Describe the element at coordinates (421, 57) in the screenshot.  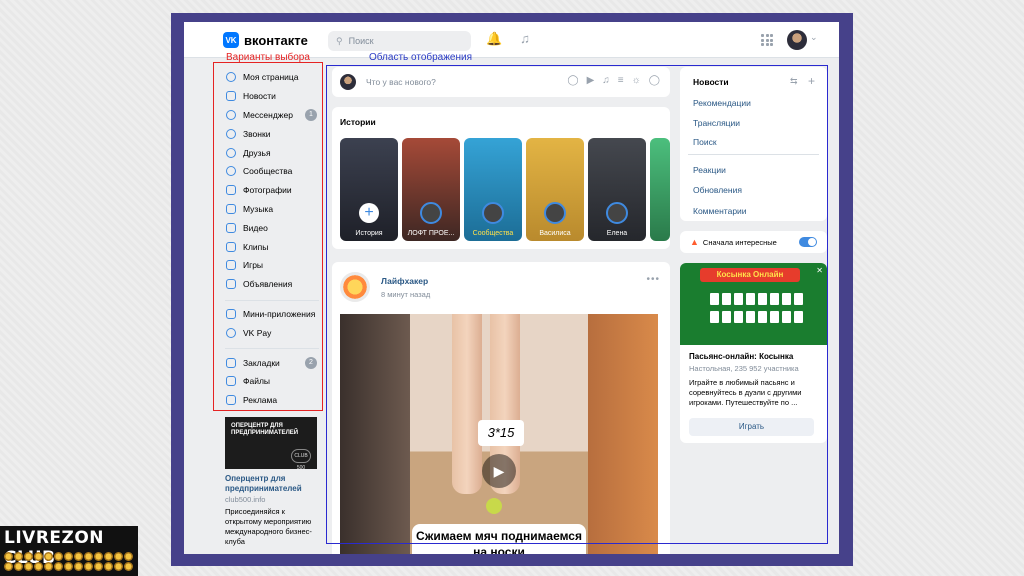
I see `display-area-label: Область отображения` at that location.